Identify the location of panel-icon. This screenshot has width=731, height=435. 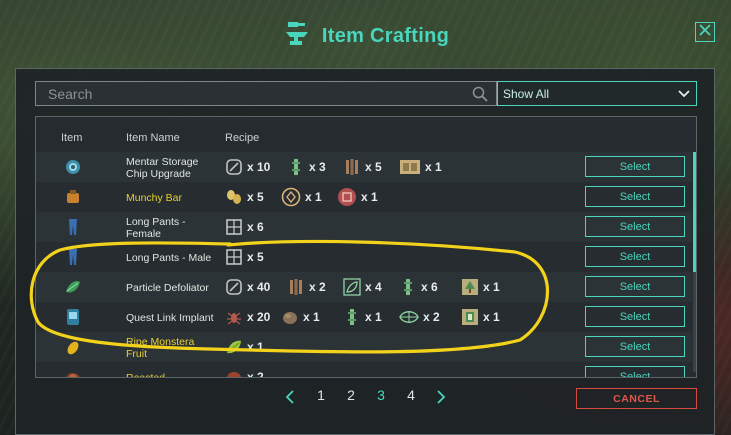
(410, 167).